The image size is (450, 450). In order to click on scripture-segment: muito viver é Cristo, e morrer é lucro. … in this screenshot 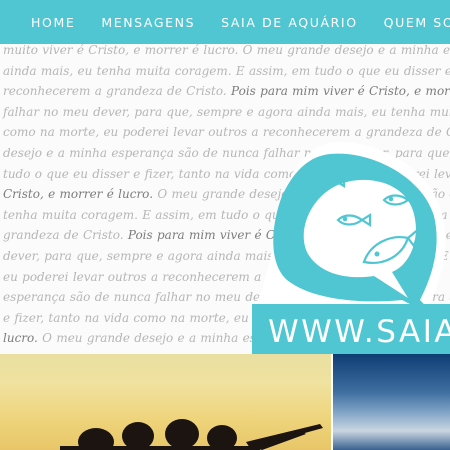, I will do `click(226, 50)`.